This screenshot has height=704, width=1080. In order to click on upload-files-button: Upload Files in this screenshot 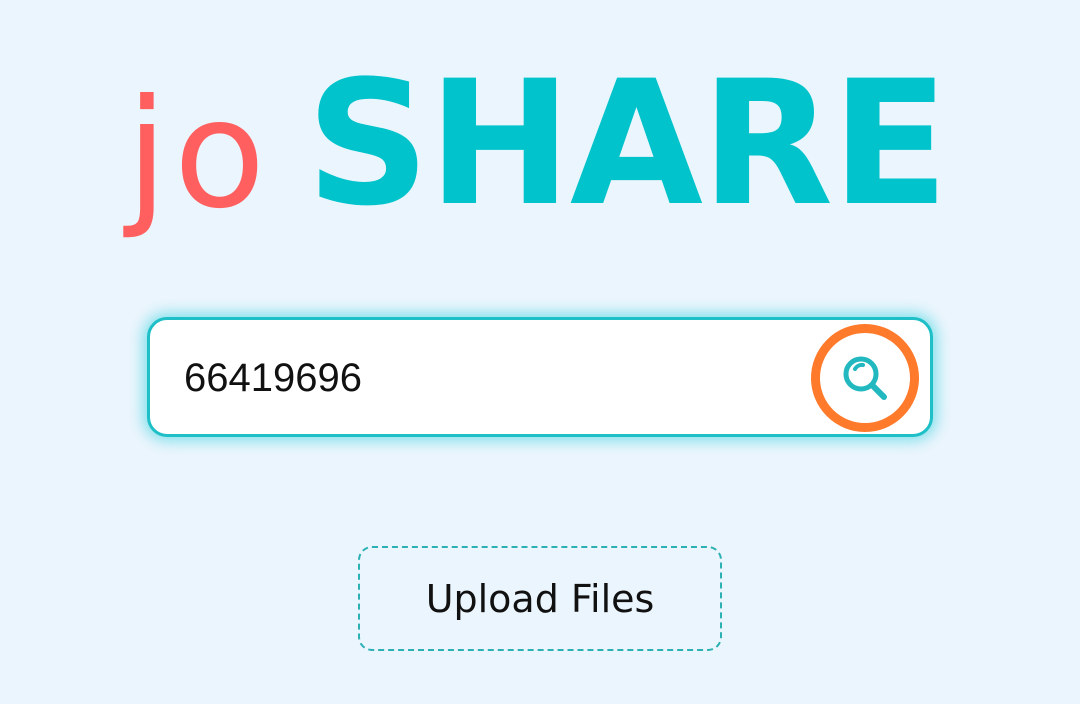, I will do `click(540, 598)`.